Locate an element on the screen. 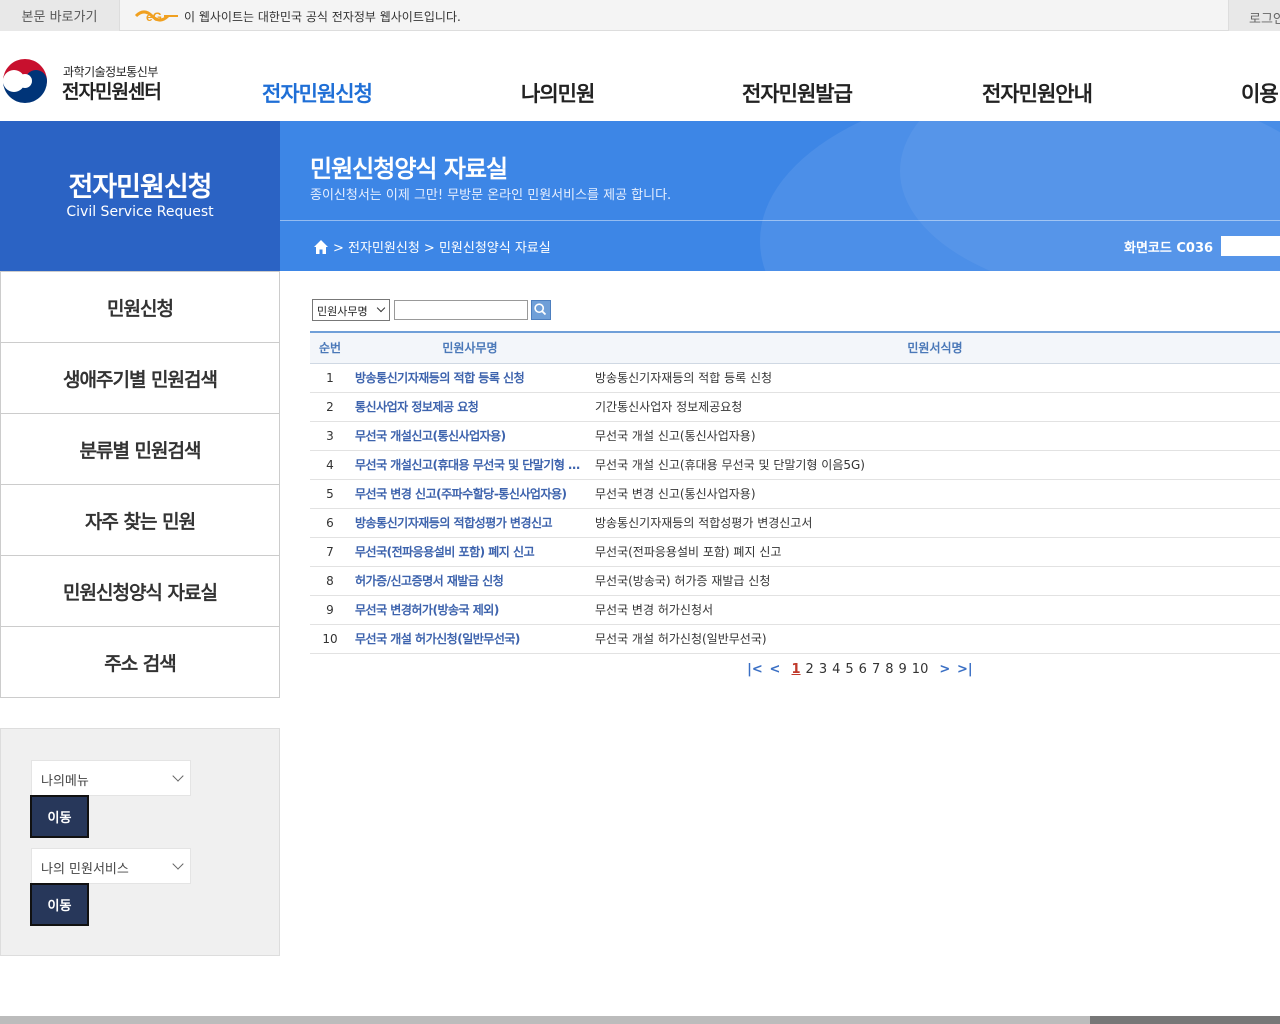  page-subtitle: 종이신청서는 이제 그만! 무방문 온라인 민원서비스를 제공 합니다. is located at coordinates (491, 195).